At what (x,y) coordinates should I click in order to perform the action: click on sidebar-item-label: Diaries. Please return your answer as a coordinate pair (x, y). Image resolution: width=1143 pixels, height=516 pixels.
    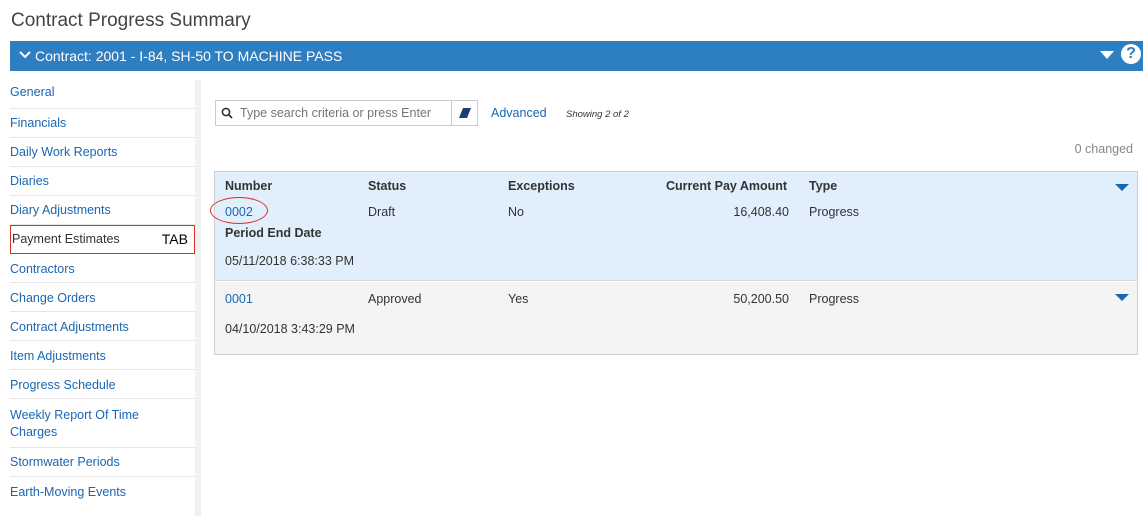
    Looking at the image, I should click on (29, 181).